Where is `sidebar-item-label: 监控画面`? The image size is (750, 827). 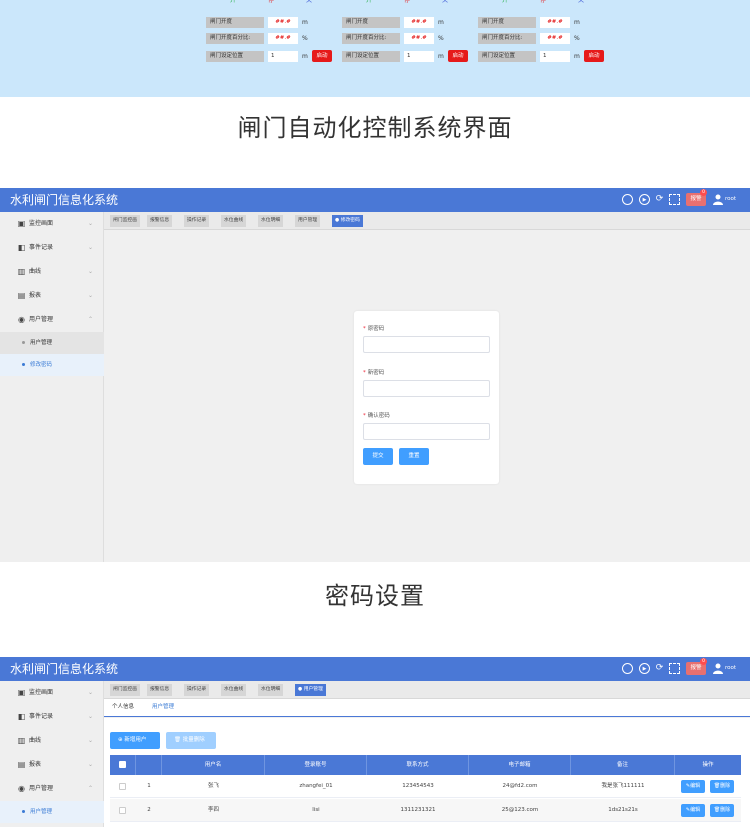
sidebar-item-label: 监控画面 is located at coordinates (41, 223).